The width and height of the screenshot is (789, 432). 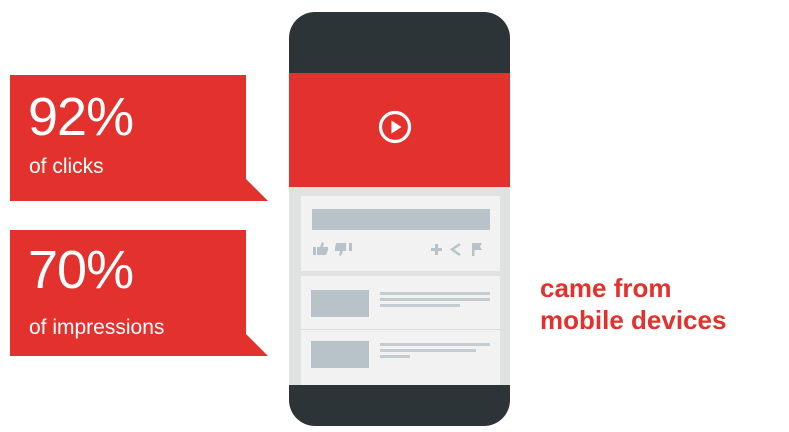 What do you see at coordinates (343, 249) in the screenshot?
I see `thumbs-down-icon` at bounding box center [343, 249].